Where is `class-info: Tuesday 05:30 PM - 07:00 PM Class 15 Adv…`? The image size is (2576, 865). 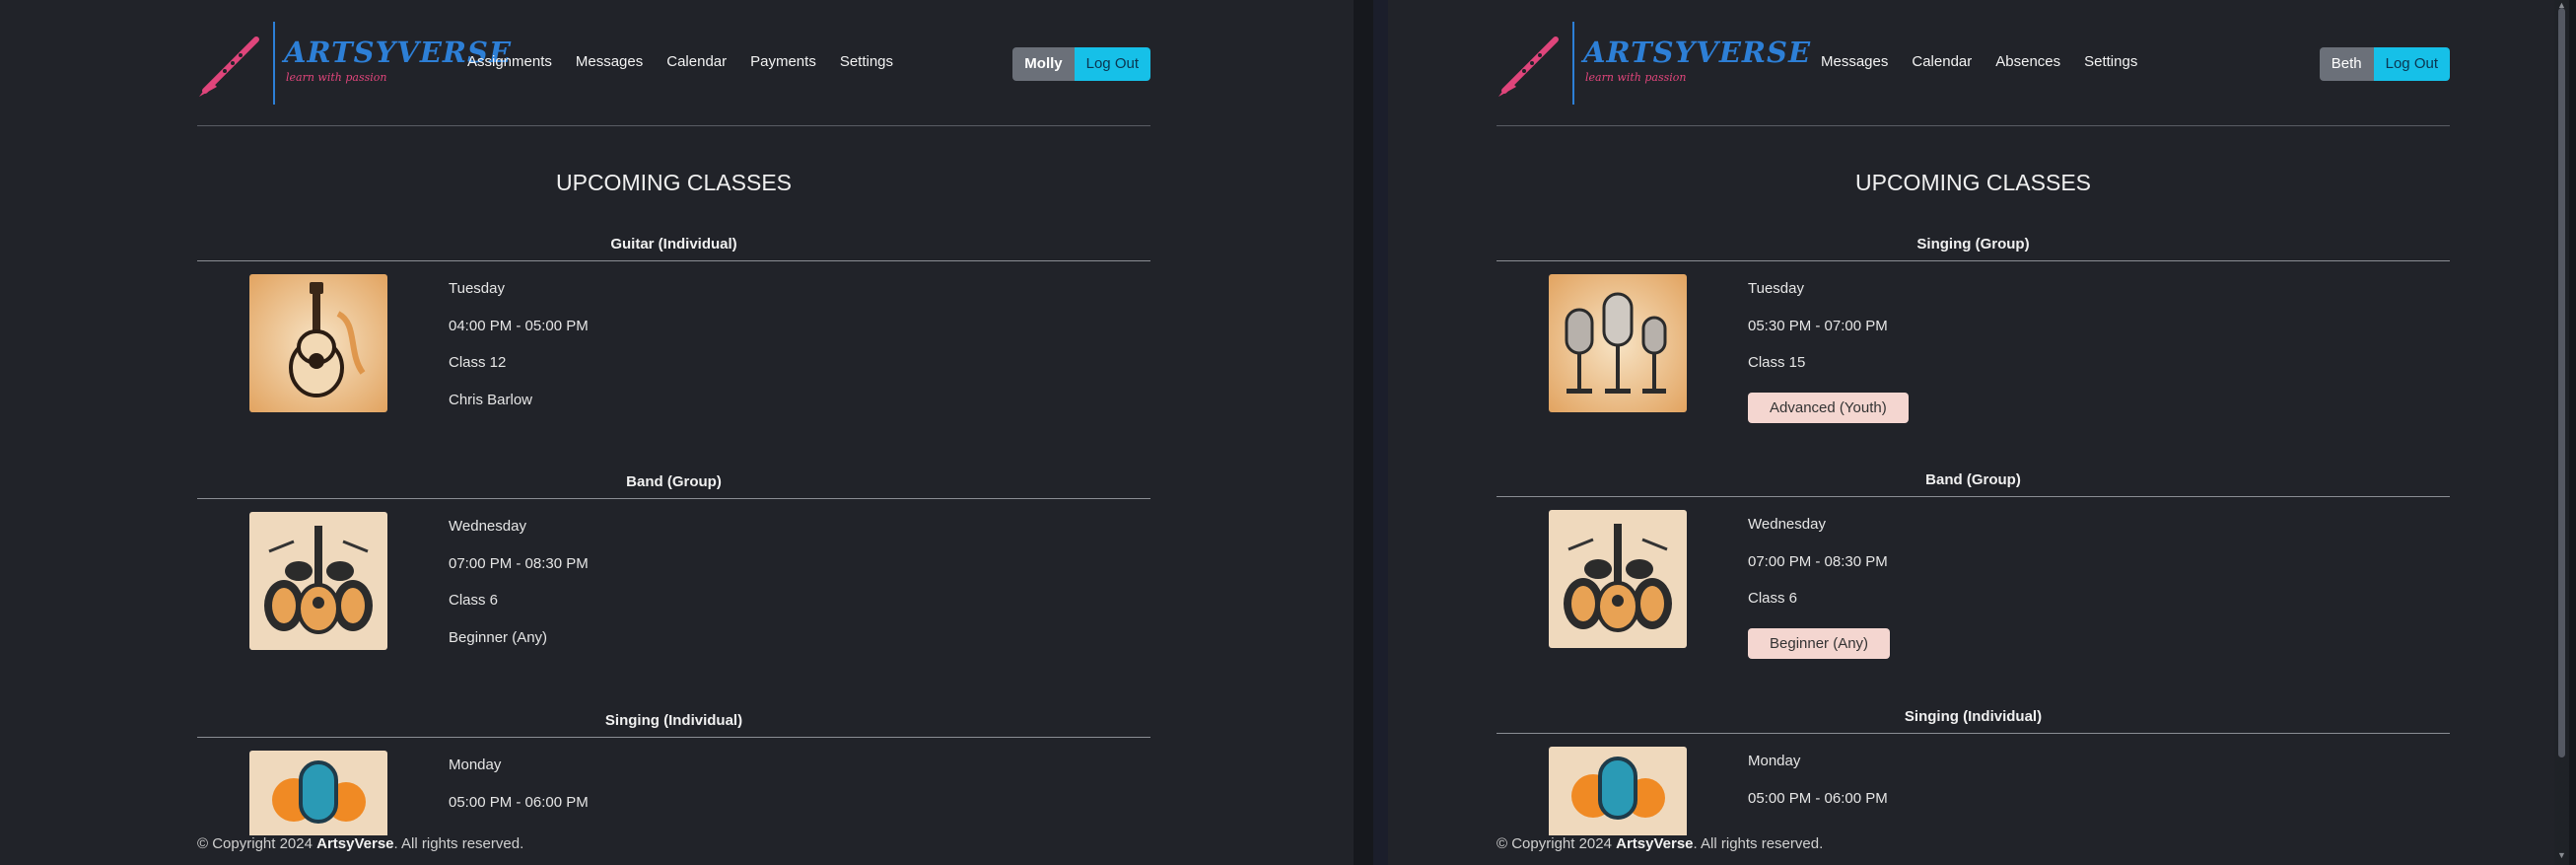
class-info: Tuesday 05:30 PM - 07:00 PM Class 15 Adv… is located at coordinates (1829, 354).